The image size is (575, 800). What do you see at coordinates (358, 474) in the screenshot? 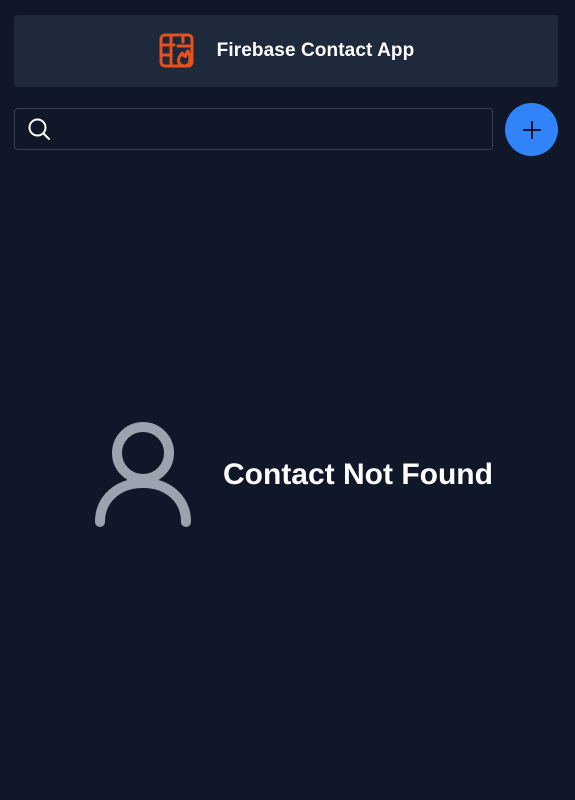
I see `contact-not-found-message: Contact Not Found` at bounding box center [358, 474].